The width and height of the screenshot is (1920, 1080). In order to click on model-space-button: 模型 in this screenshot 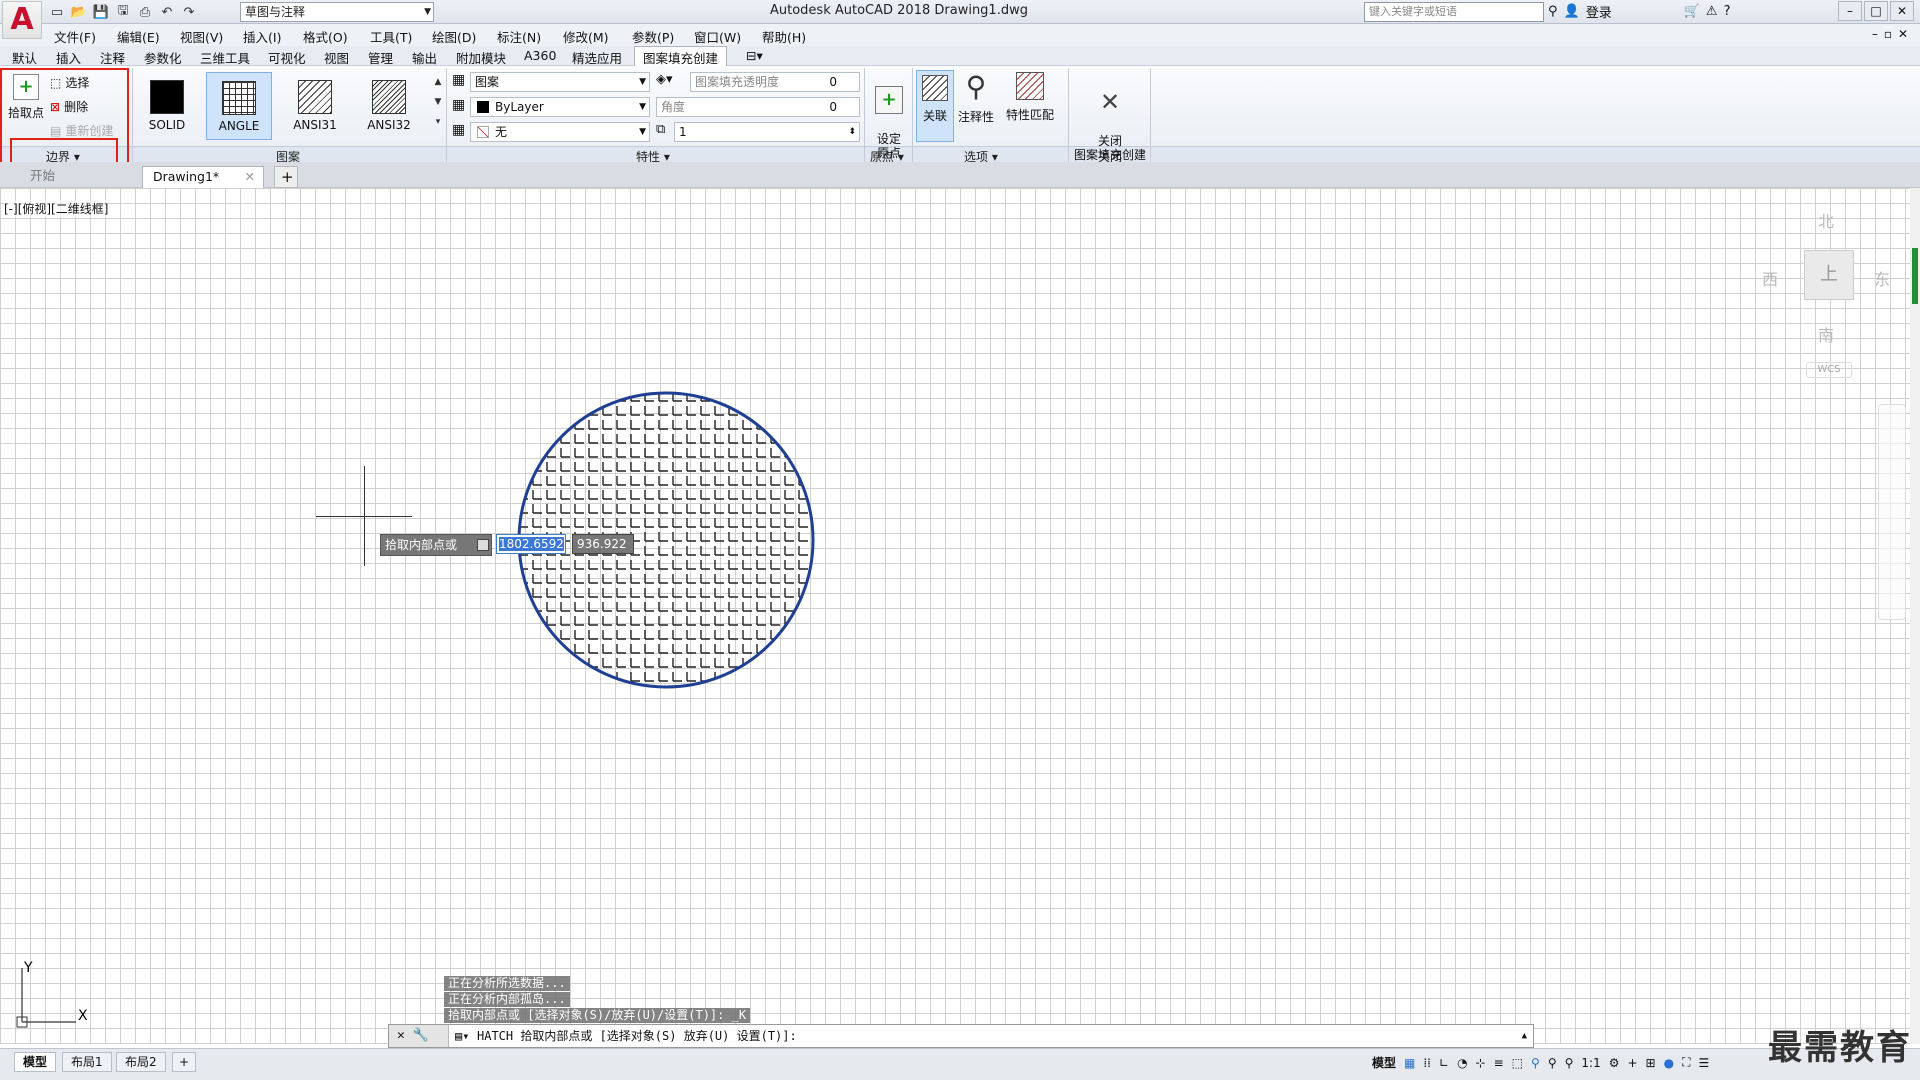, I will do `click(1384, 1062)`.